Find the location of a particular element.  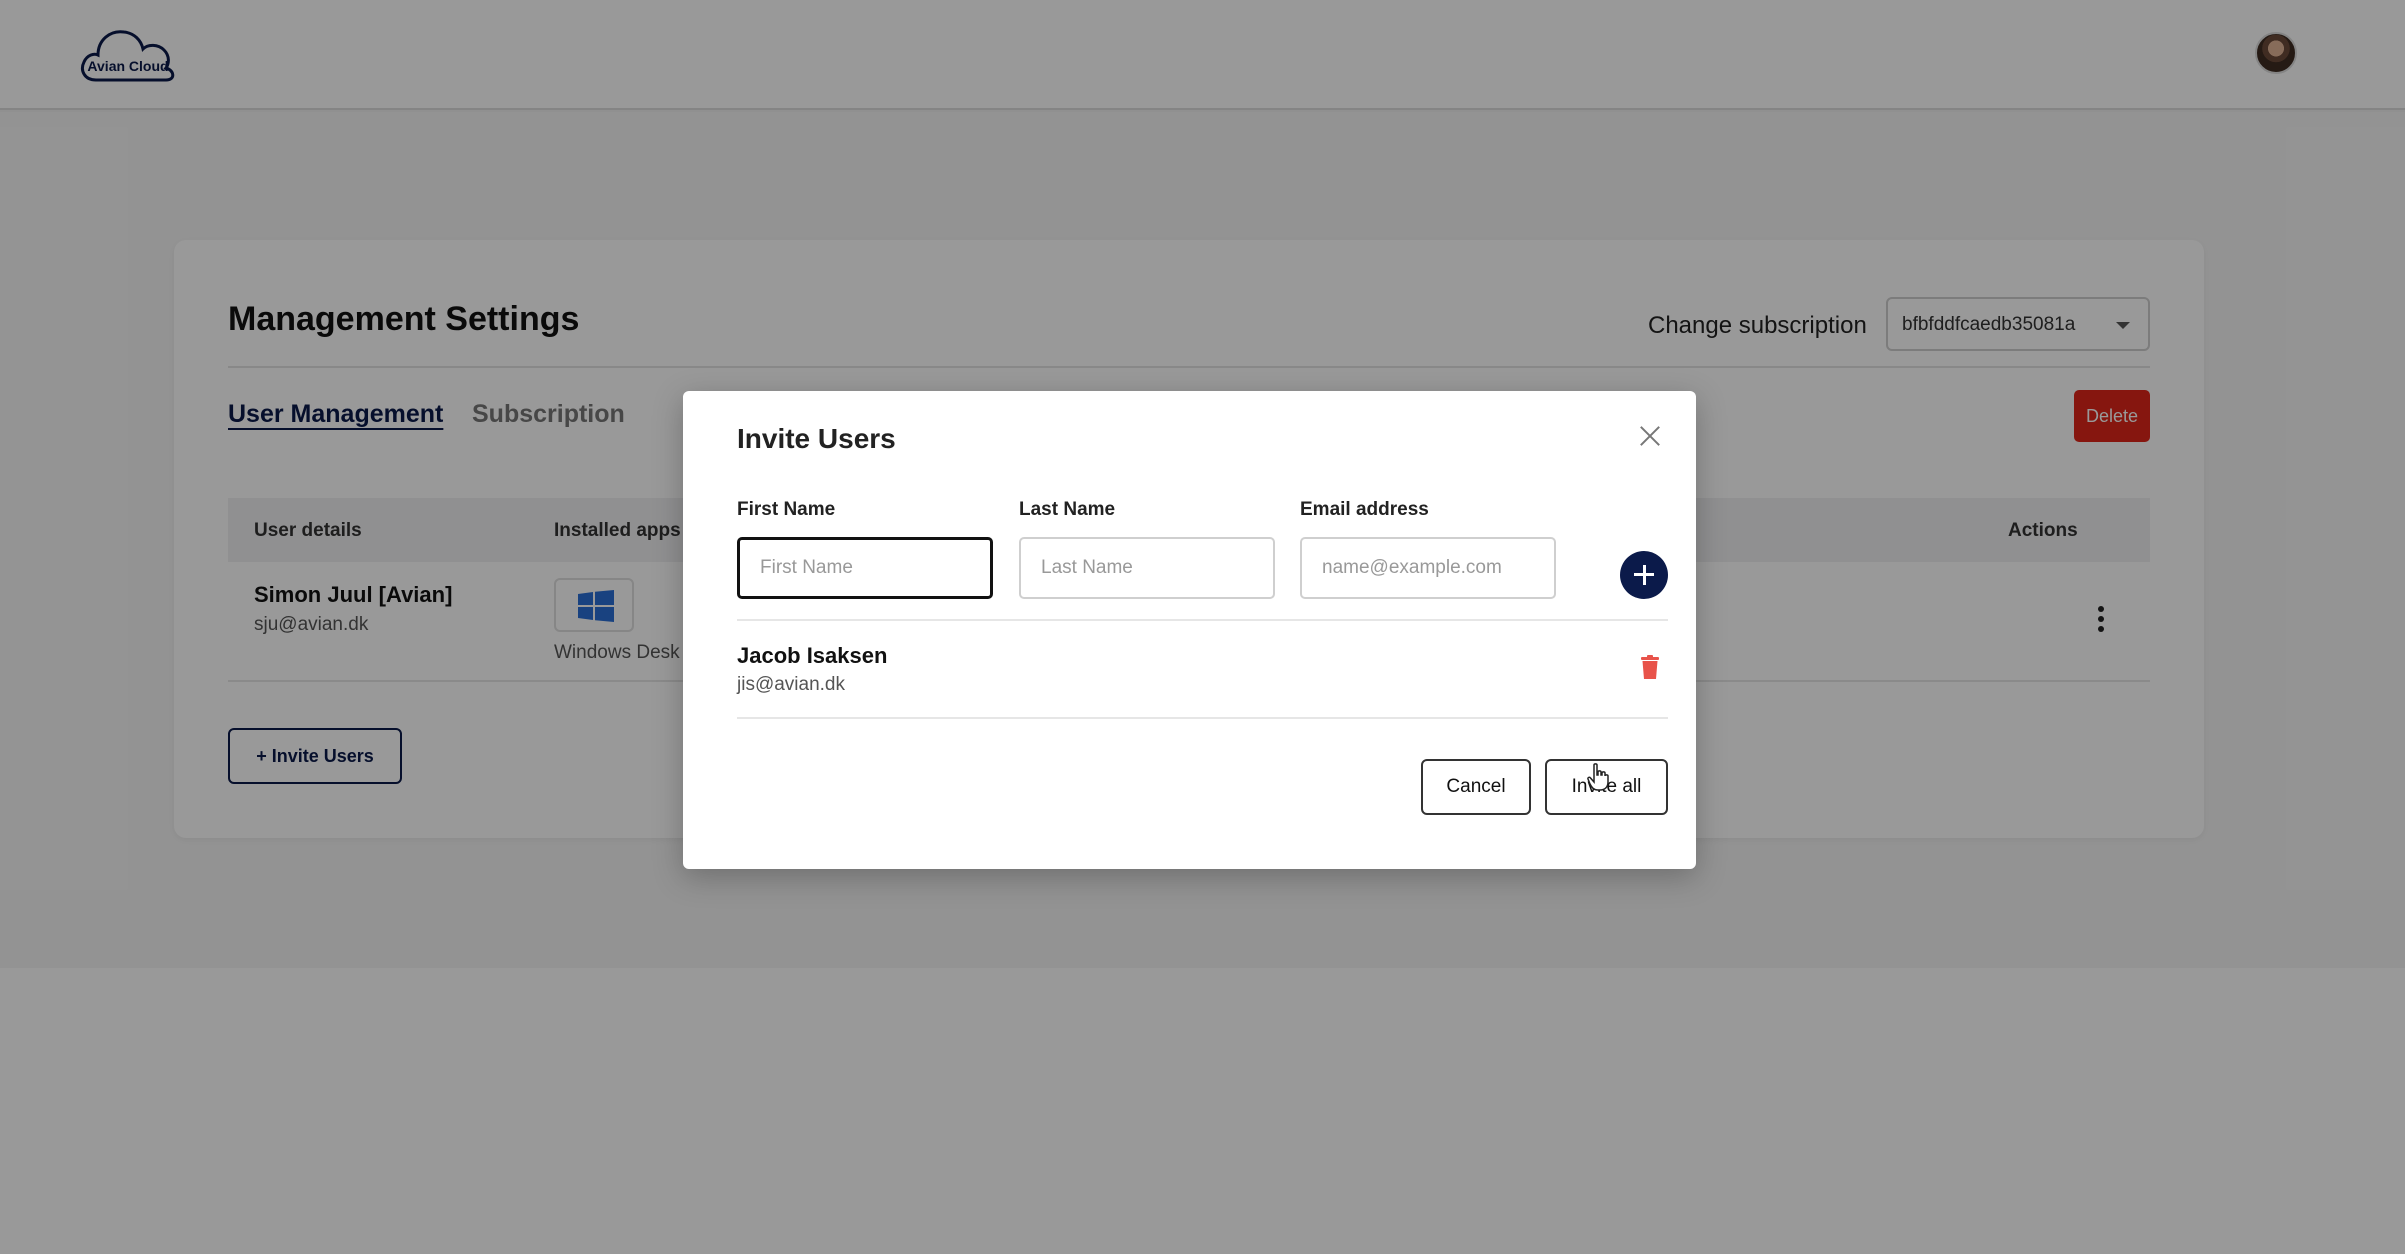

first-name-label: First Name is located at coordinates (786, 509).